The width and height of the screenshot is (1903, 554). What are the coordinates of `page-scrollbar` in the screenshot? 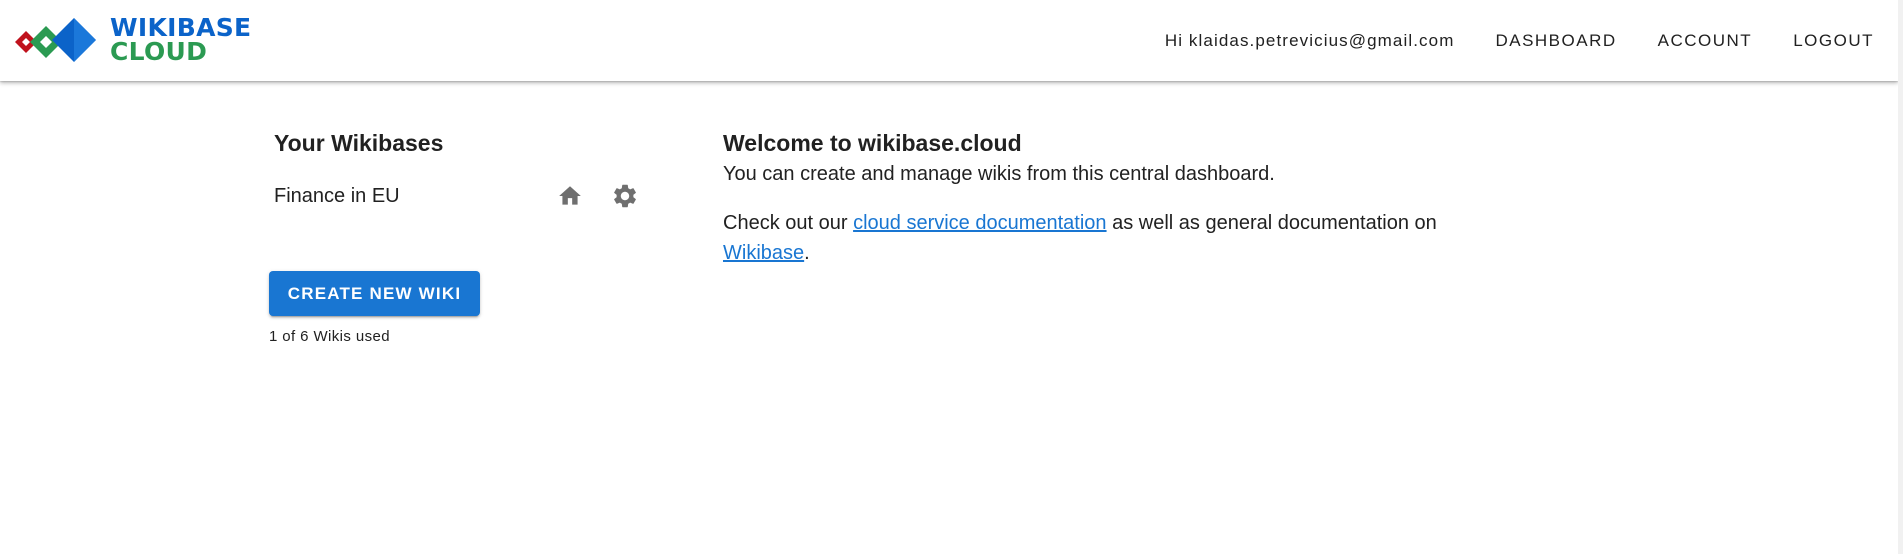 It's located at (1900, 277).